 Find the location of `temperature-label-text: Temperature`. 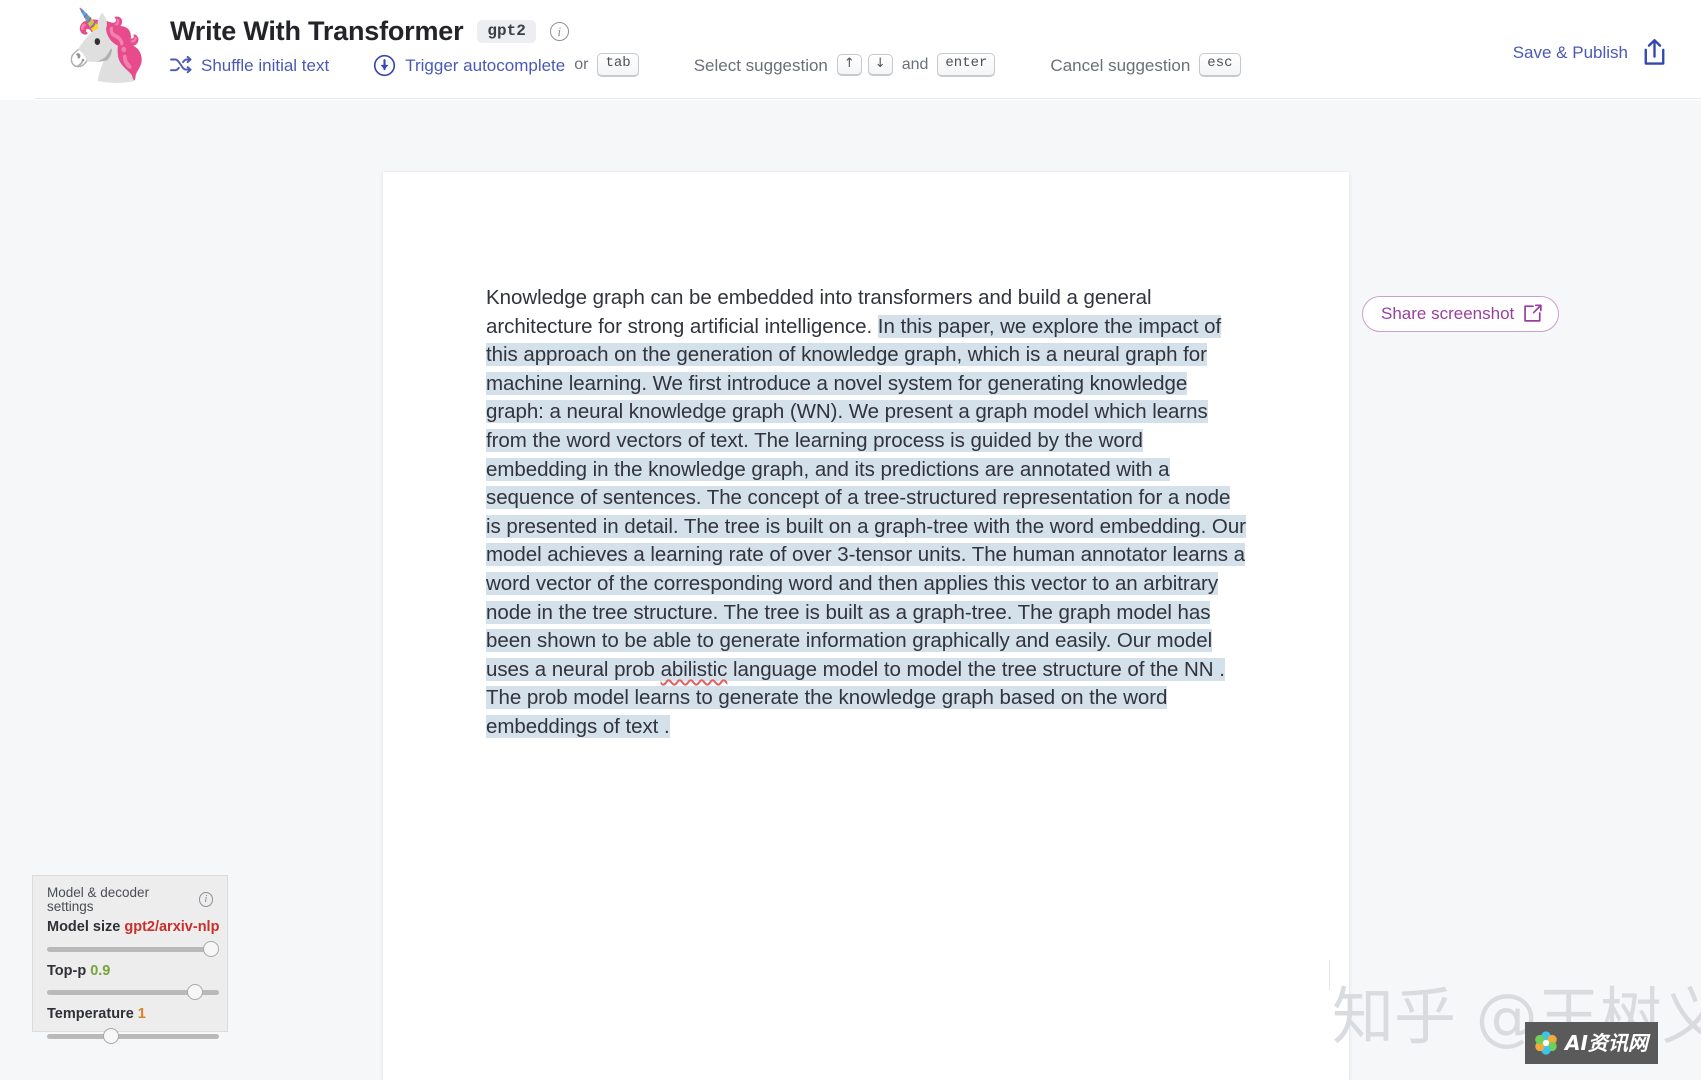

temperature-label-text: Temperature is located at coordinates (90, 1014).